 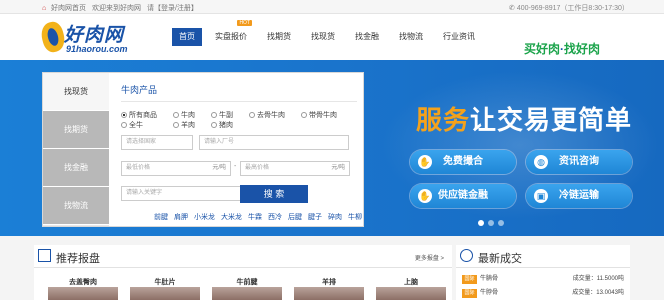 I want to click on truck-icon: ▣, so click(x=541, y=196).